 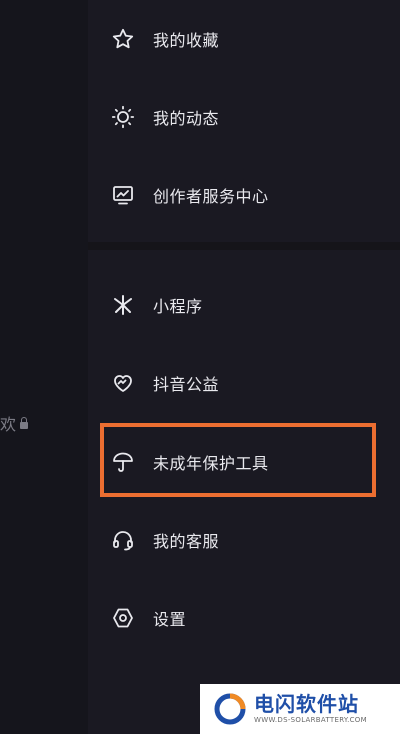 What do you see at coordinates (244, 618) in the screenshot?
I see `menu-item-settings: 设置` at bounding box center [244, 618].